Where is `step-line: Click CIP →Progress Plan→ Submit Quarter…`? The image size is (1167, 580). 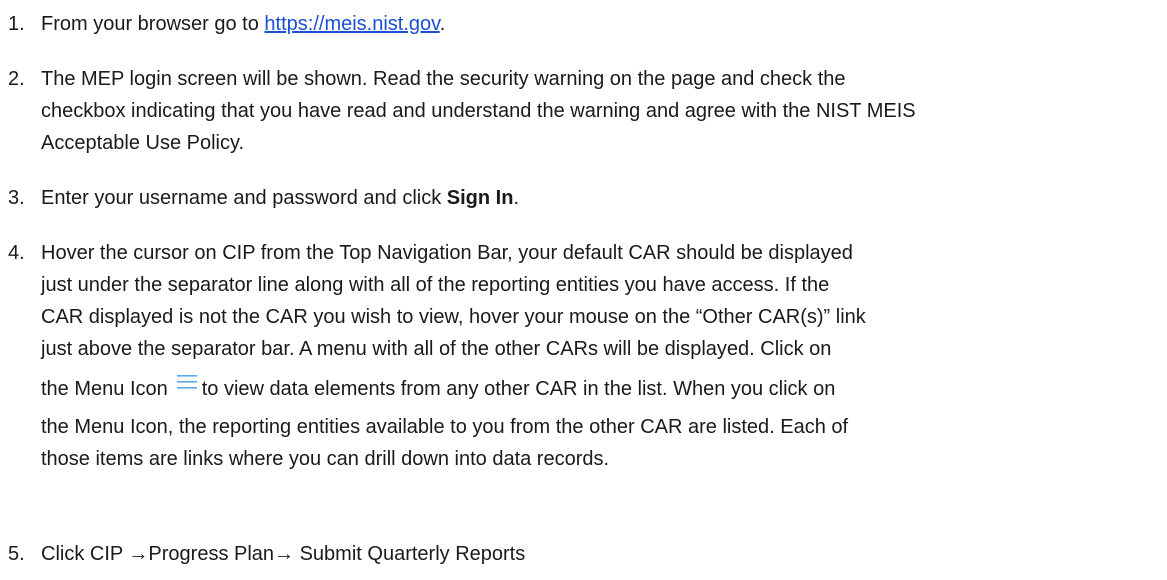 step-line: Click CIP →Progress Plan→ Submit Quarter… is located at coordinates (283, 554).